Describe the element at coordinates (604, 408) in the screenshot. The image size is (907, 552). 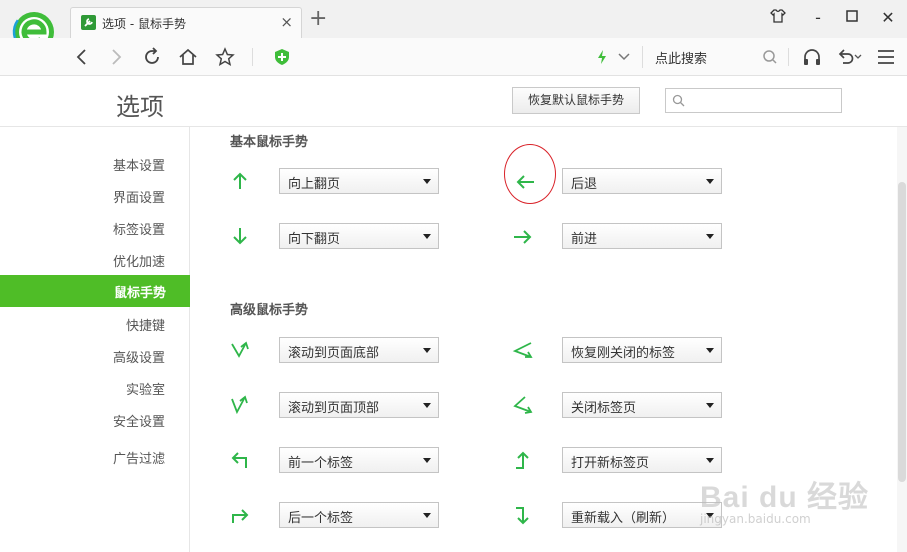
I see `gesture-action: 关闭标签页` at that location.